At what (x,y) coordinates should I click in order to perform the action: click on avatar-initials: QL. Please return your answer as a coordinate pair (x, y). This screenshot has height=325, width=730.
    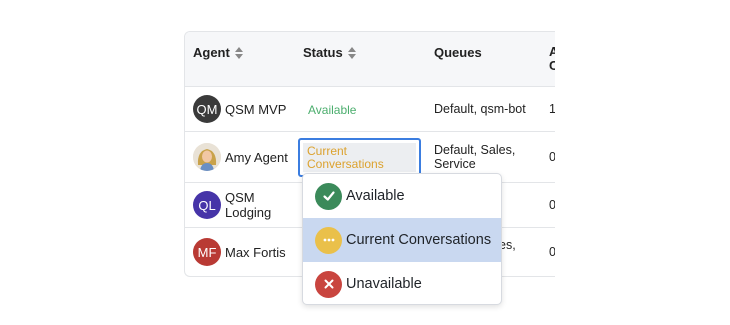
    Looking at the image, I should click on (207, 205).